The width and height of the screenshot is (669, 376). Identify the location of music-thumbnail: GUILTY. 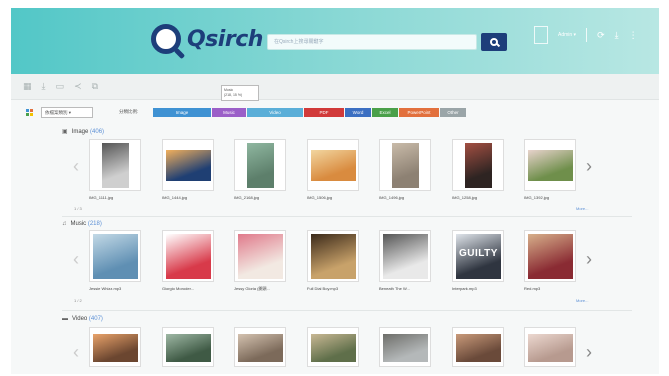
(478, 256).